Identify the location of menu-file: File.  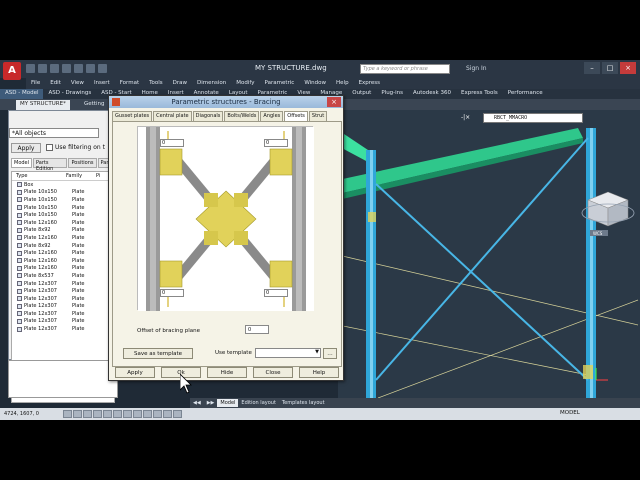
(35, 83).